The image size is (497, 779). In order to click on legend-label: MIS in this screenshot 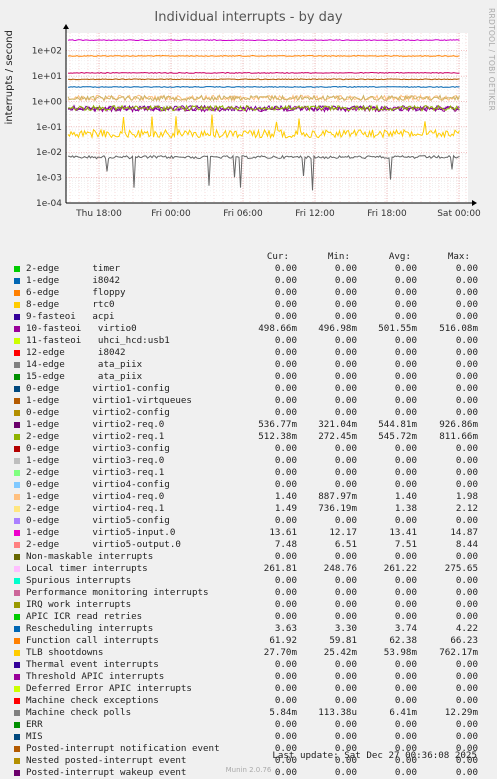, I will do `click(34, 736)`.